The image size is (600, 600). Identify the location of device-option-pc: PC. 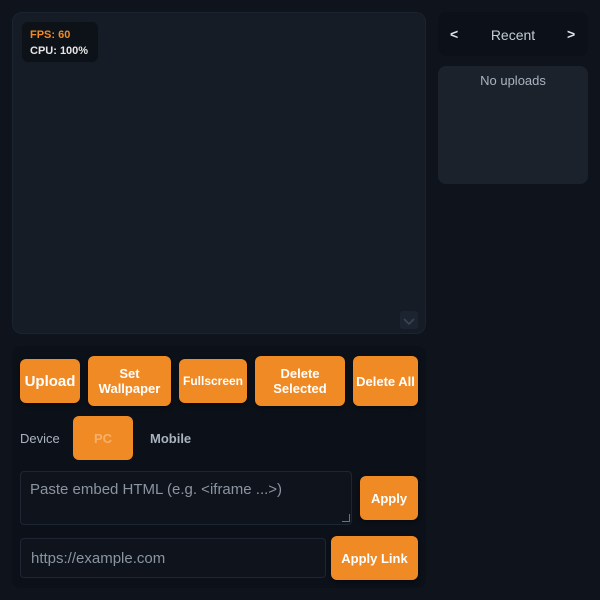
(103, 438).